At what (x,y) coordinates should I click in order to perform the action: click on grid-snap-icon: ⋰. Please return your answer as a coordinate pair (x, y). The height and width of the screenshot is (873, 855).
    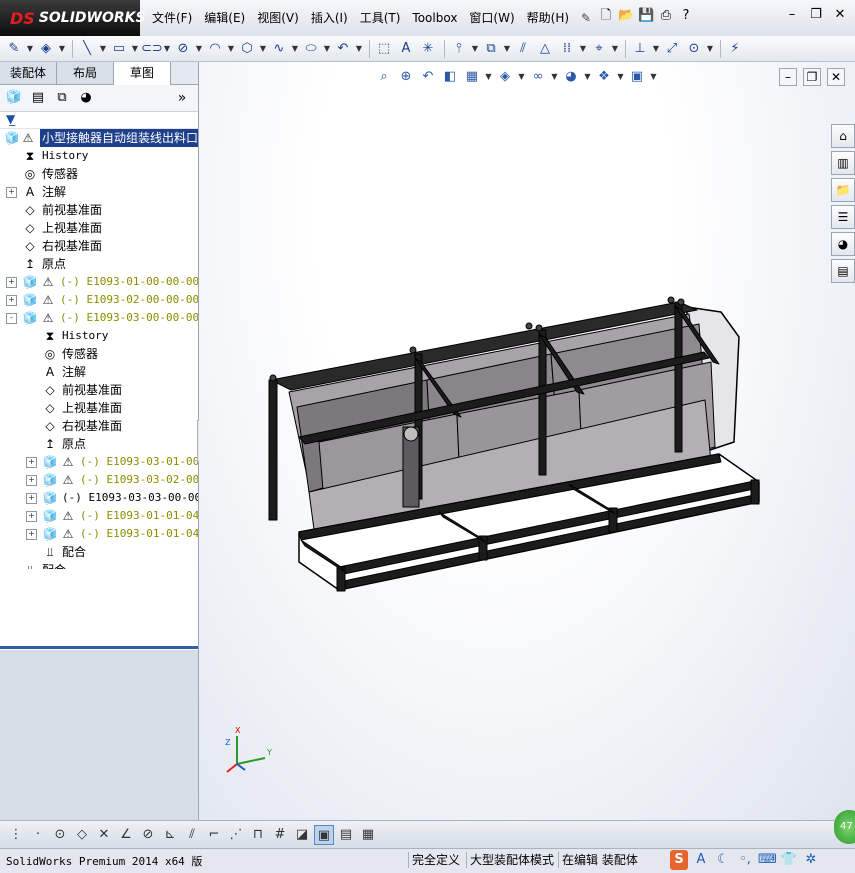
    Looking at the image, I should click on (236, 835).